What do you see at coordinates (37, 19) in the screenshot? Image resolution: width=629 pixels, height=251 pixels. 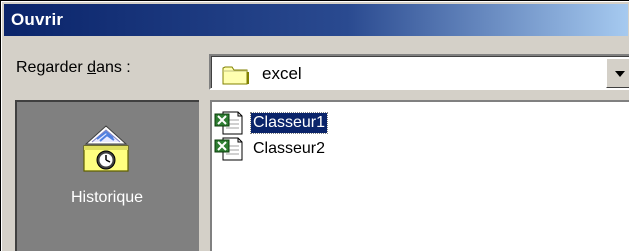 I see `window-title: Ouvrir` at bounding box center [37, 19].